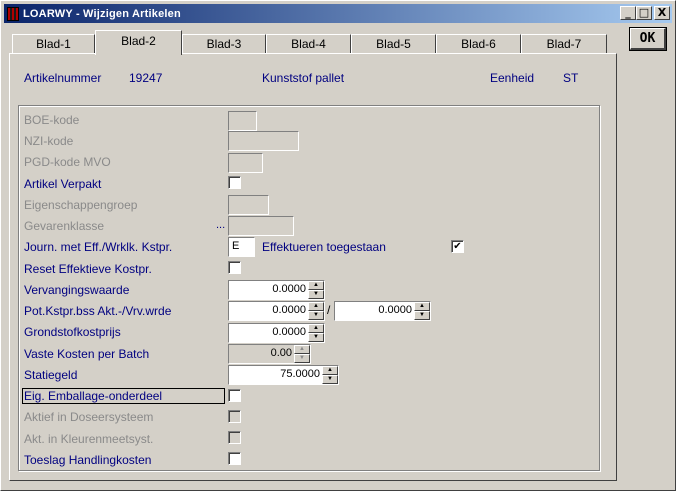 The width and height of the screenshot is (676, 491). Describe the element at coordinates (289, 332) in the screenshot. I see `grondstof-value: 0.0000` at that location.